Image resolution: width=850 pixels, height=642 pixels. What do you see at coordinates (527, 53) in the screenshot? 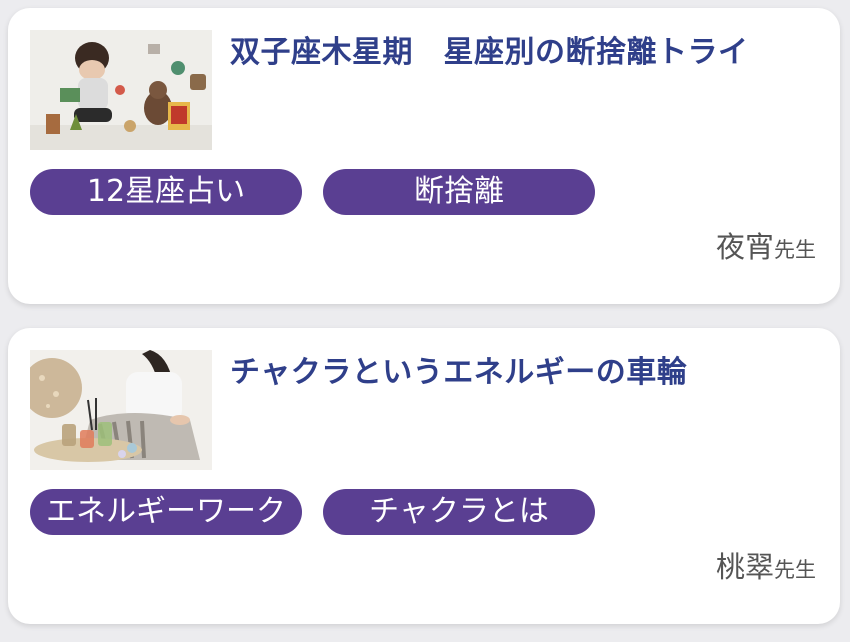
I see `article-title: 双子座木星期 星座別の断捨離トライ` at bounding box center [527, 53].